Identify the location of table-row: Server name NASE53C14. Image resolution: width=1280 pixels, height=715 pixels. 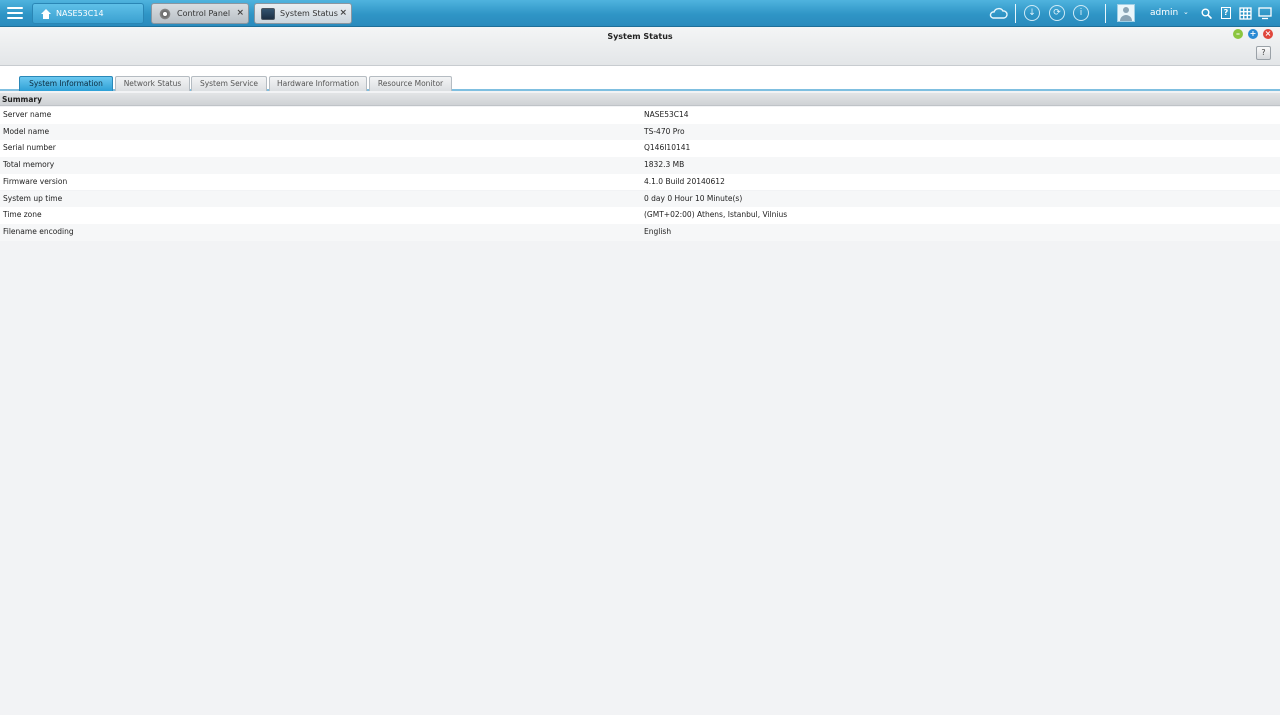
(640, 115).